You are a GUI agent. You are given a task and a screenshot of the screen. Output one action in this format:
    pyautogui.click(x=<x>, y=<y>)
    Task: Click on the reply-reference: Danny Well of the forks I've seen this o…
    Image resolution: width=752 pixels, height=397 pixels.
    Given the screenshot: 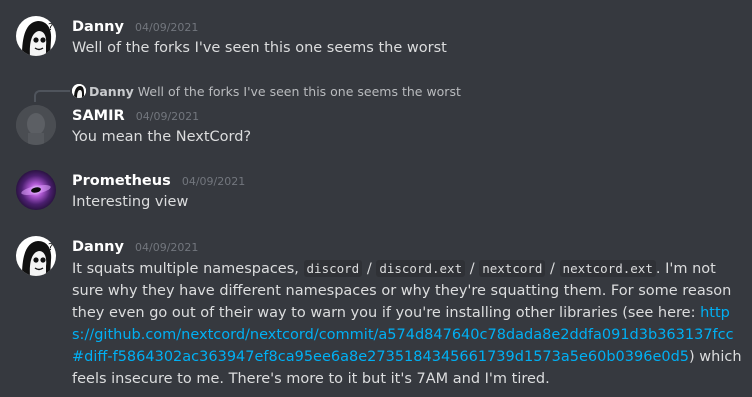 What is the action you would take?
    pyautogui.click(x=266, y=91)
    